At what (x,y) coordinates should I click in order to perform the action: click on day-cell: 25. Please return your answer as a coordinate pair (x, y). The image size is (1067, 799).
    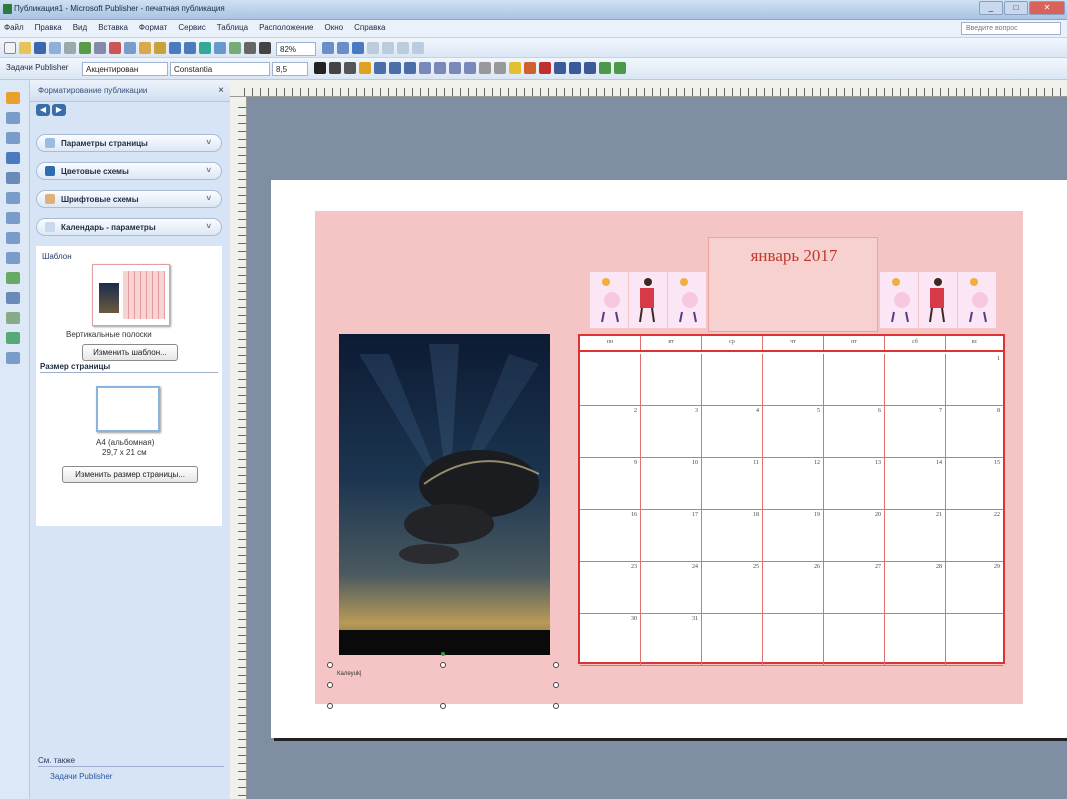
    Looking at the image, I should click on (732, 588).